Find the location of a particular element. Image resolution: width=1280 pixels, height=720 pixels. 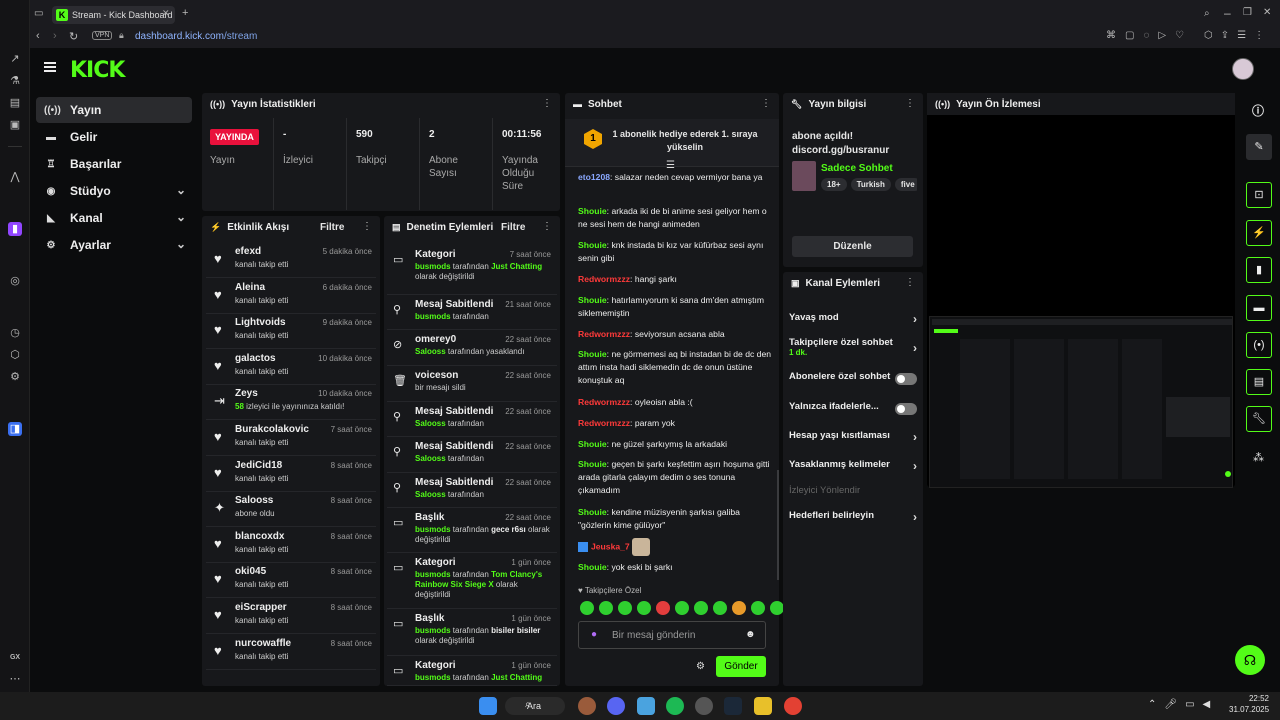

channel-action: Hesap yaşı kısıtlaması › is located at coordinates (853, 440).